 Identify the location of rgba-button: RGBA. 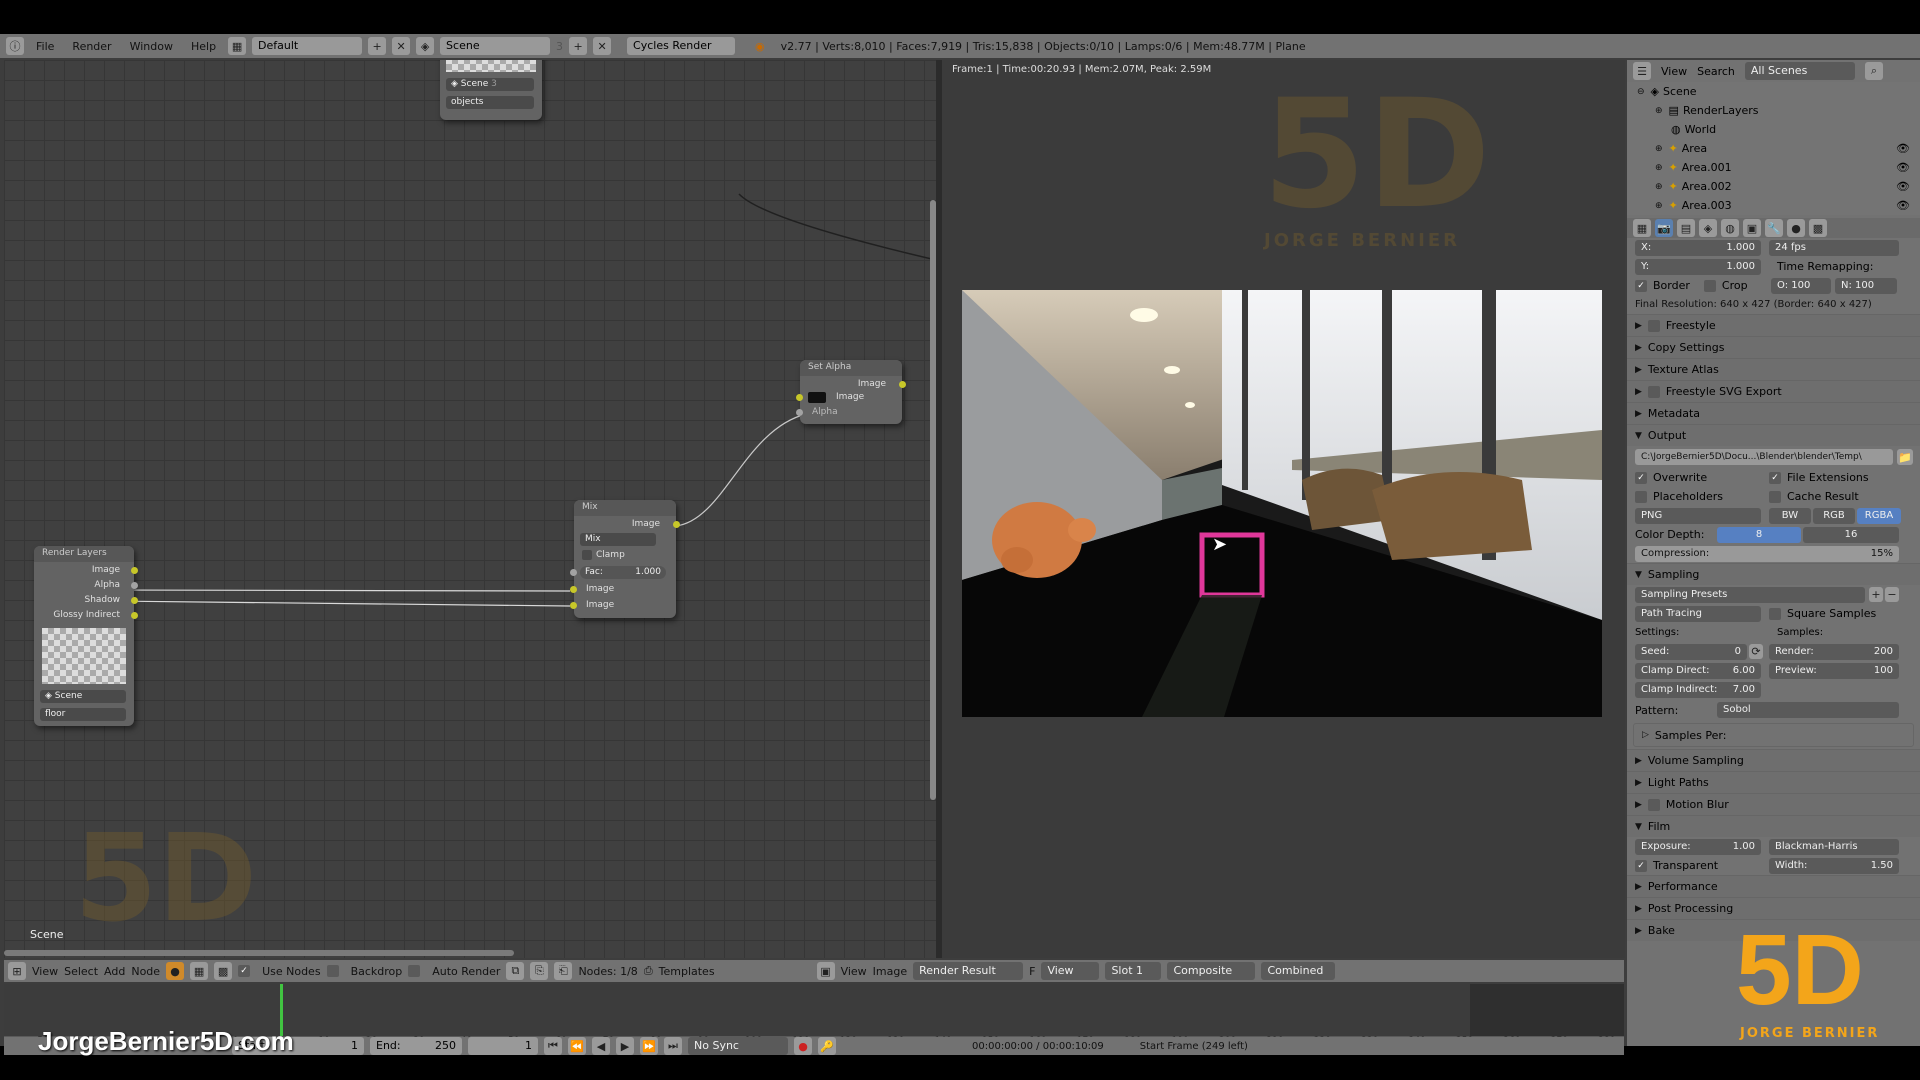
(1879, 516).